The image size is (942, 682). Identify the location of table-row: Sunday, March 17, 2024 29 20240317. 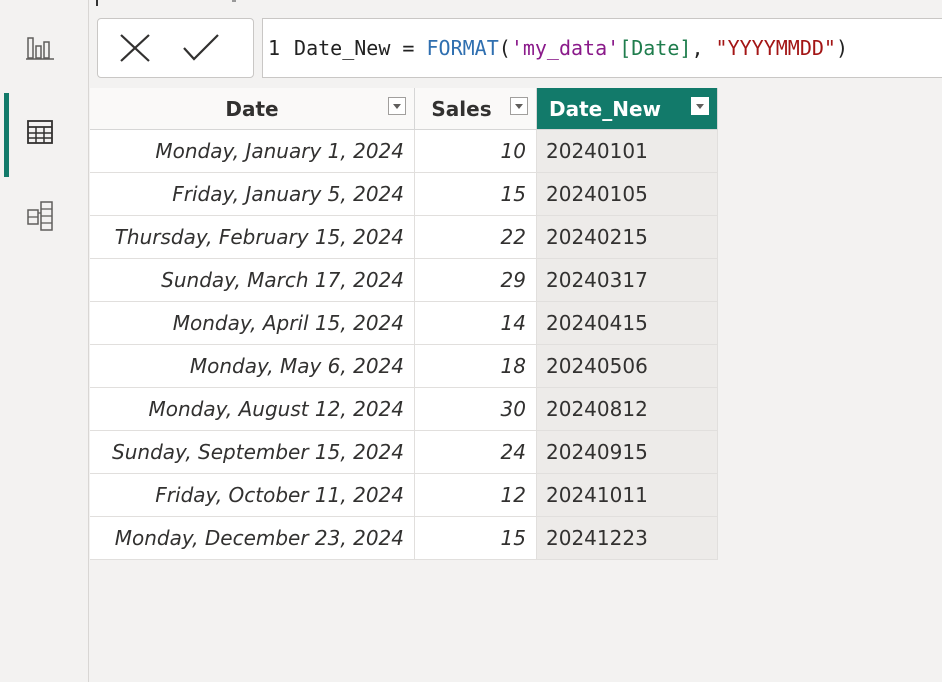
(404, 280).